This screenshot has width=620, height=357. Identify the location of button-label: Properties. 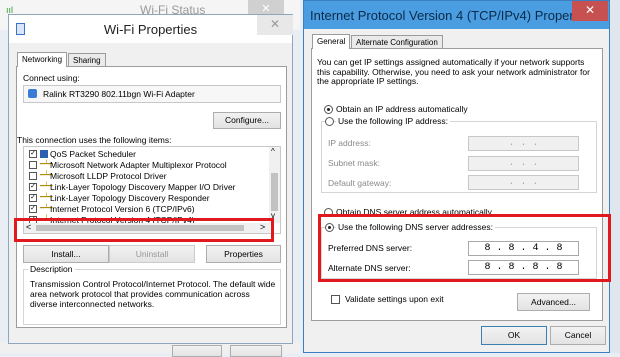
(243, 254).